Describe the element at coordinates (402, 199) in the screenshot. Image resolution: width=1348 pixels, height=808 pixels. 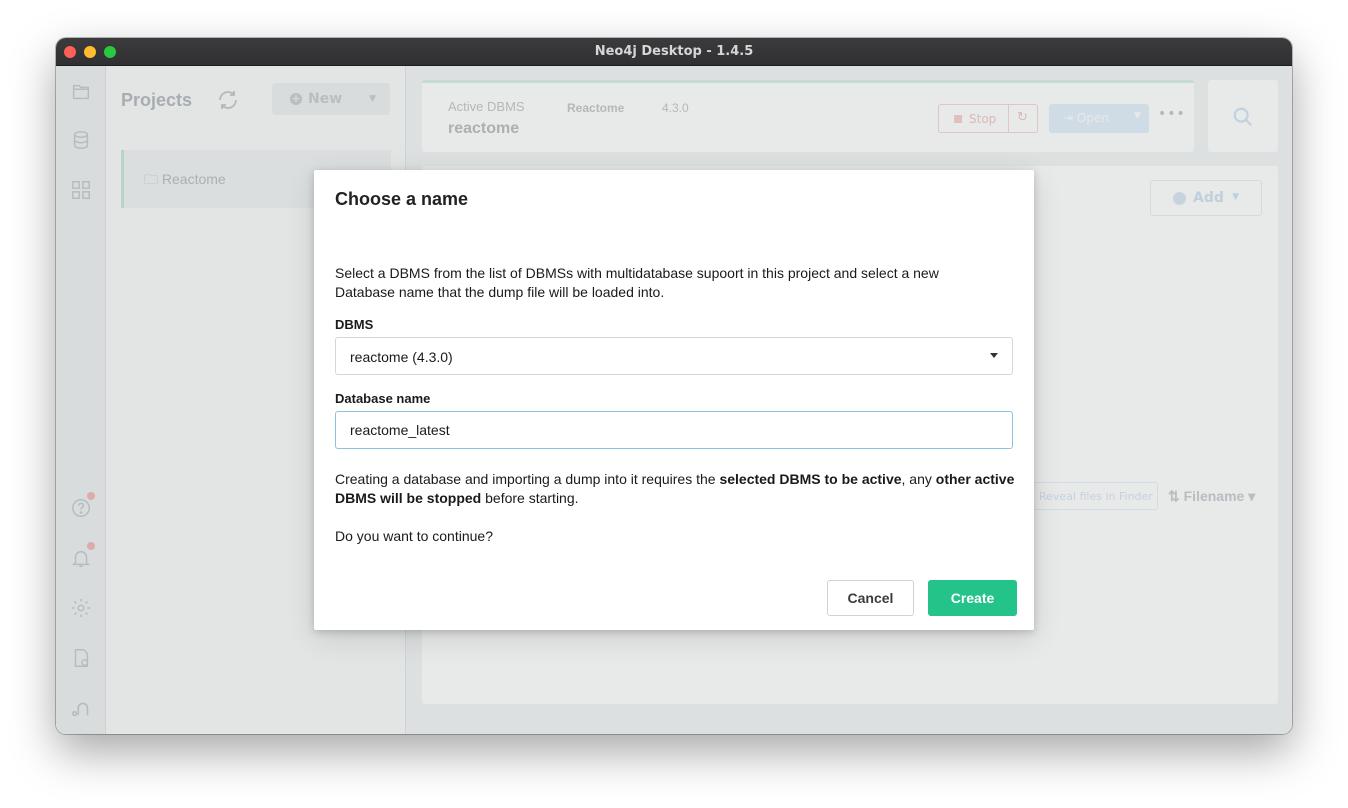
I see `dialog-title: Choose a name` at that location.